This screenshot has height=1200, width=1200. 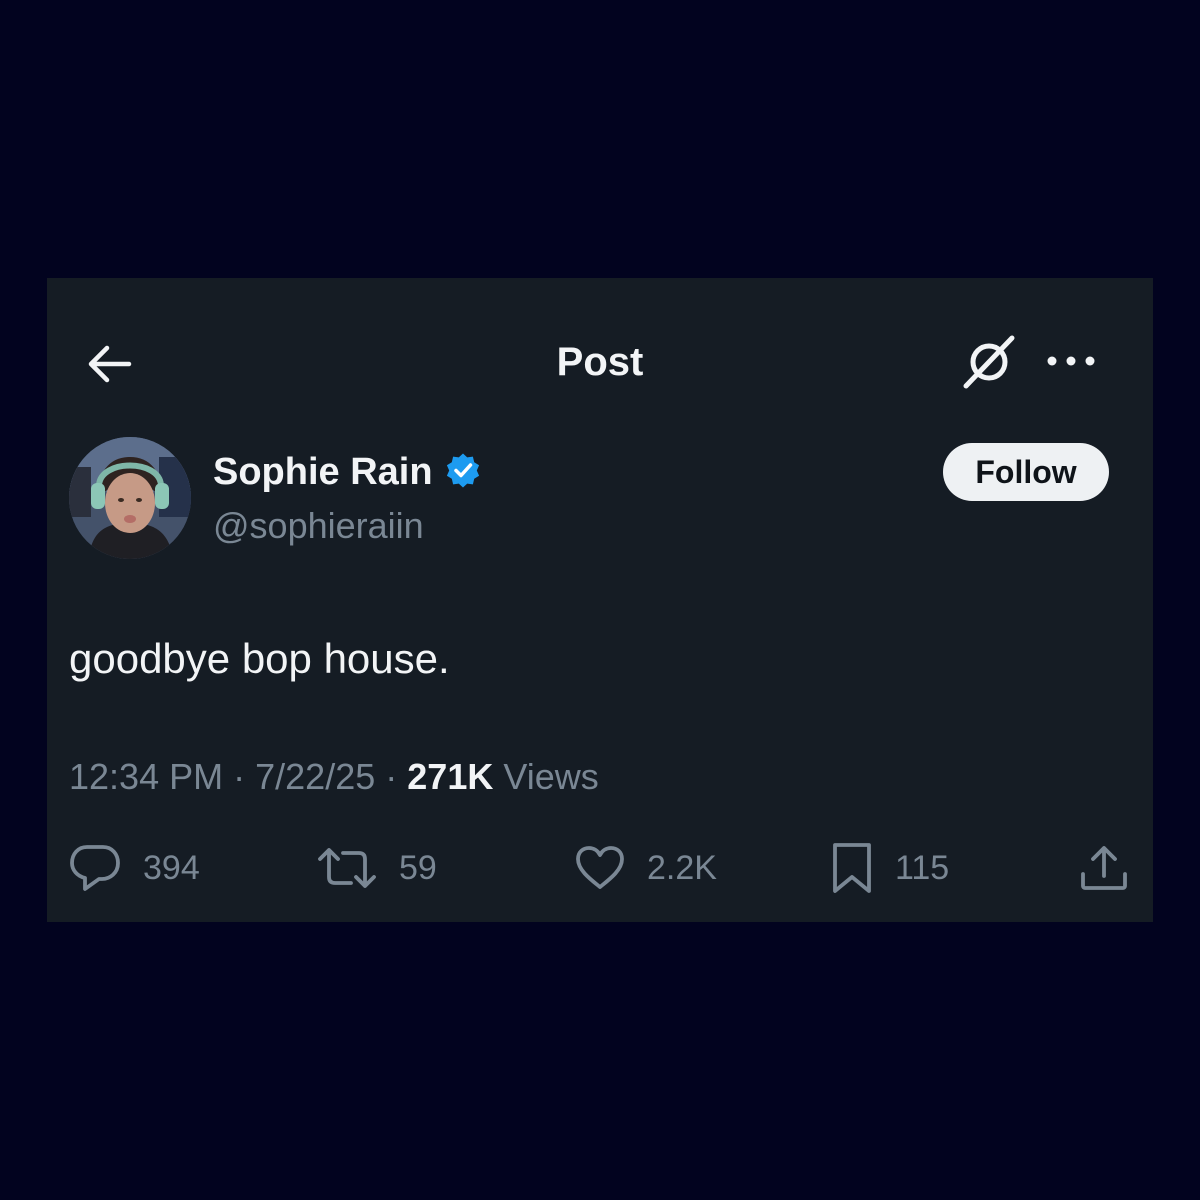 I want to click on top-bar: Post, so click(x=600, y=363).